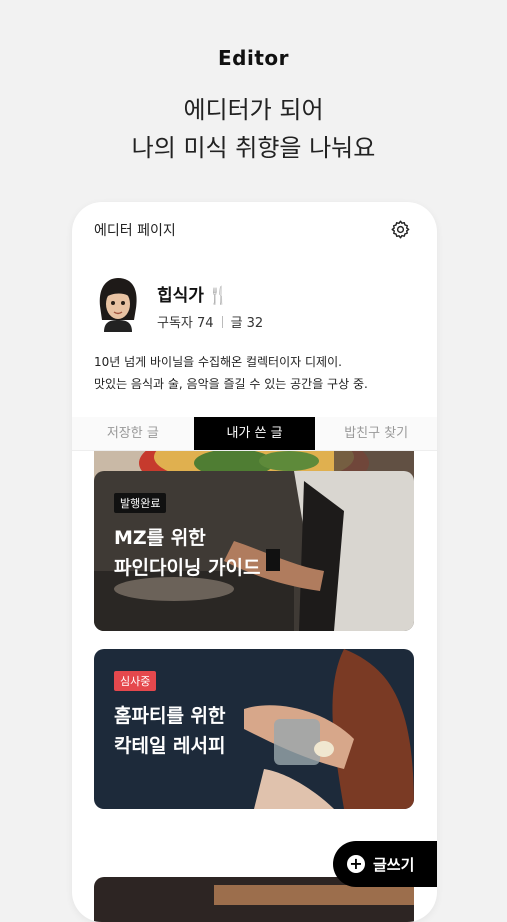 The image size is (507, 922). I want to click on tab-find-meal-buddy: 밥친구 찾기, so click(376, 433).